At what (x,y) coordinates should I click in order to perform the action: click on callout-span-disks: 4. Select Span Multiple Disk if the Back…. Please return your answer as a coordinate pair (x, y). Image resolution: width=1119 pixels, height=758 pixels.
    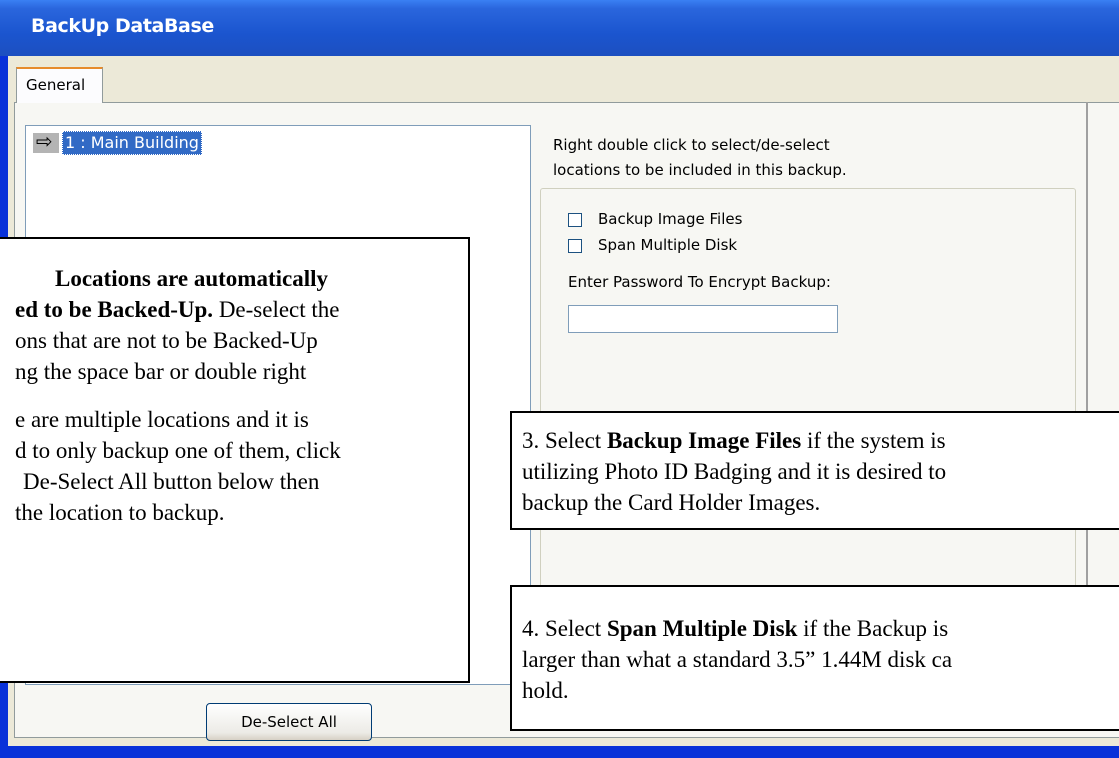
    Looking at the image, I should click on (814, 658).